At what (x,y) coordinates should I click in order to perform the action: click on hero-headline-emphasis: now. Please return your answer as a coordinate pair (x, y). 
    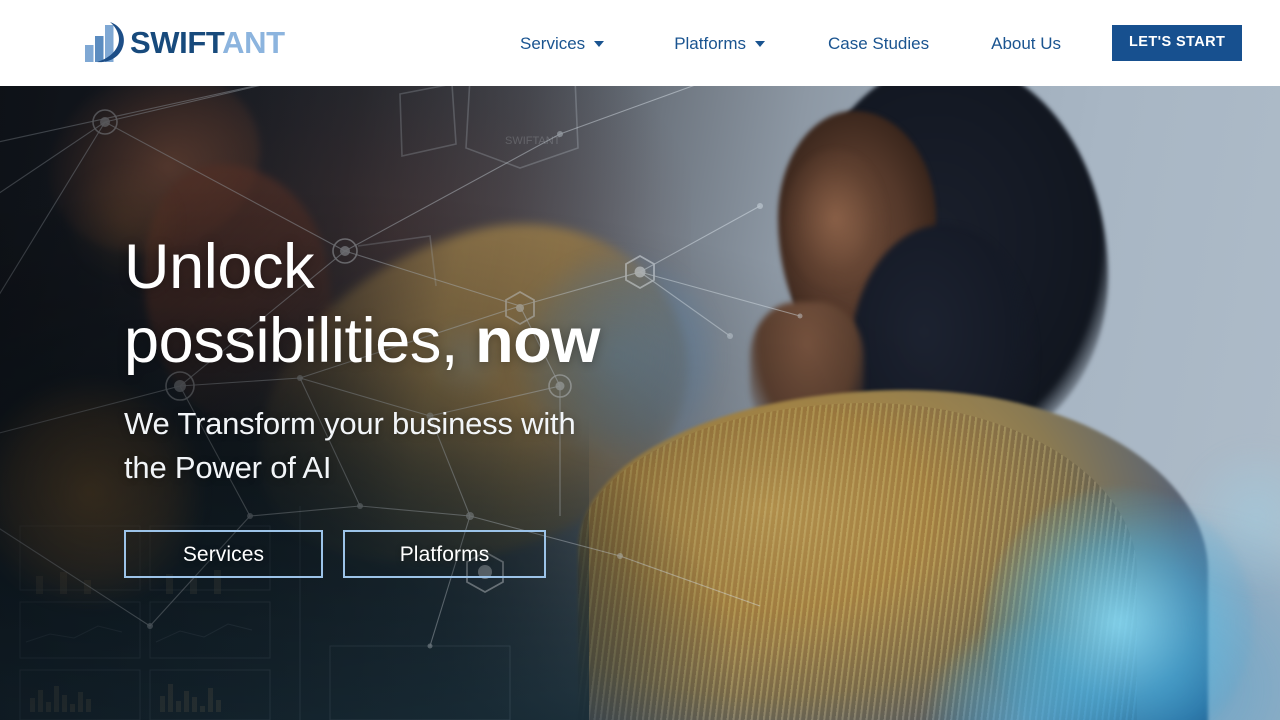
    Looking at the image, I should click on (537, 341).